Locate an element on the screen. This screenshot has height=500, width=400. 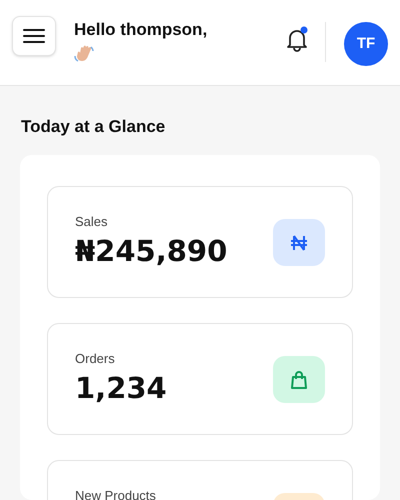
section-title: Today at a Glance is located at coordinates (93, 127).